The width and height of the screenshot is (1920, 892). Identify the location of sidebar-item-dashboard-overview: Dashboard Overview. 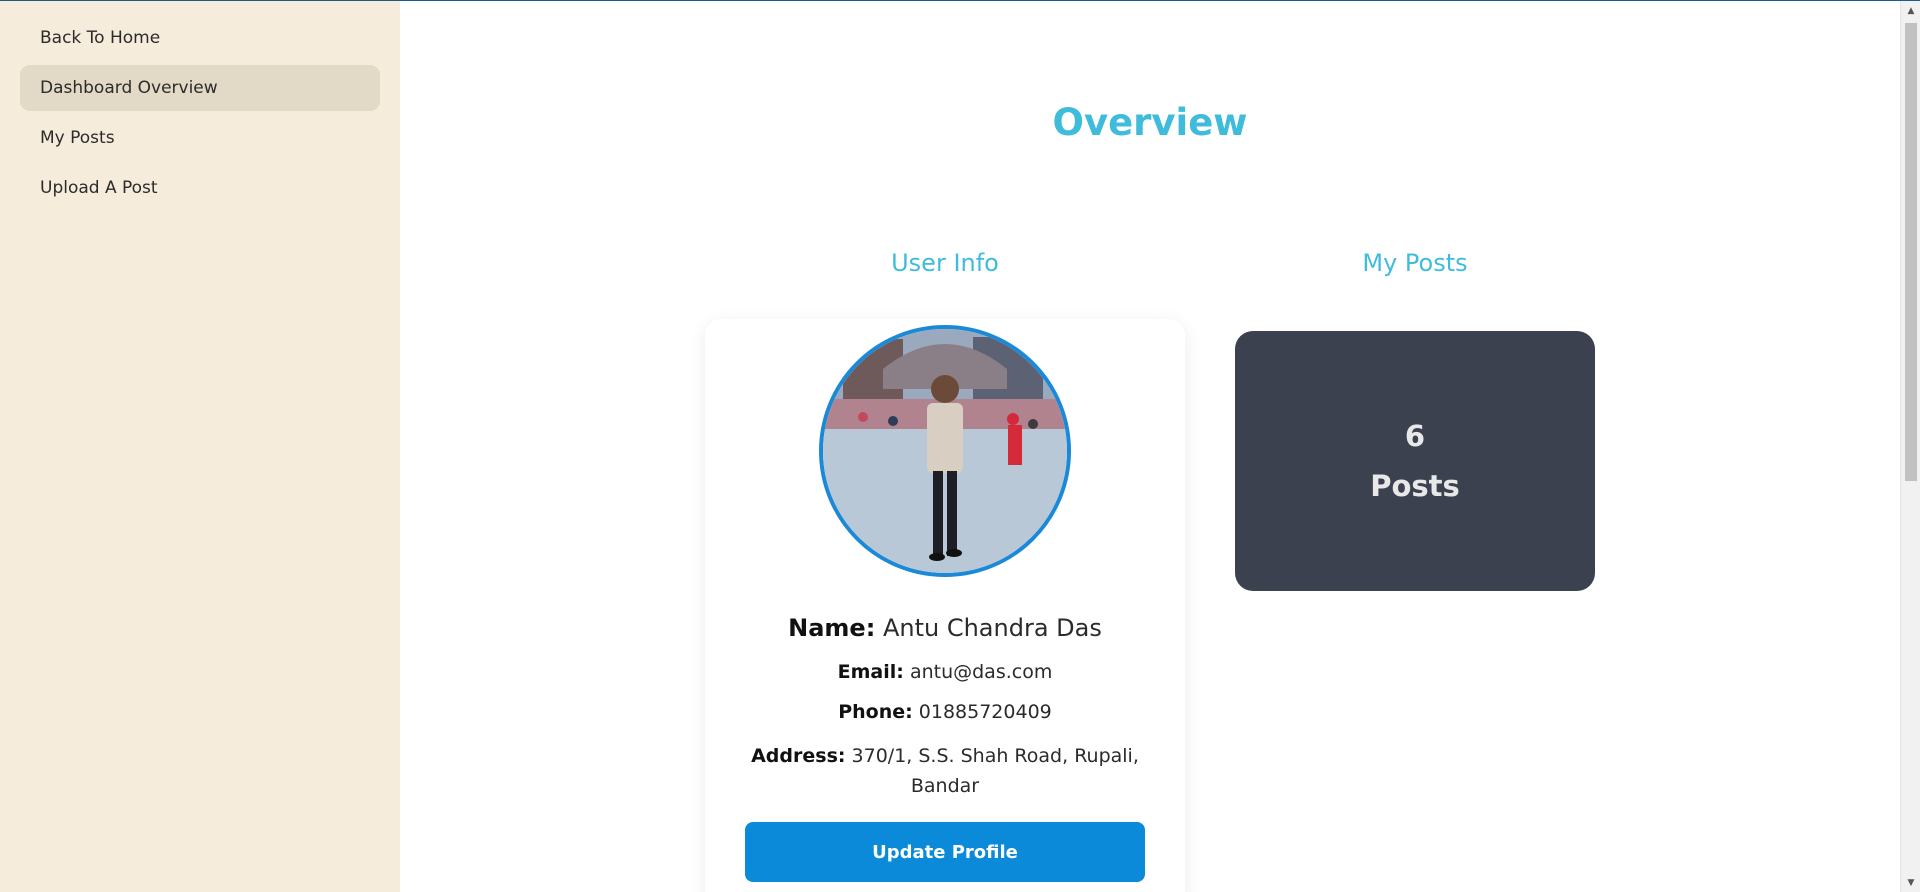
(200, 88).